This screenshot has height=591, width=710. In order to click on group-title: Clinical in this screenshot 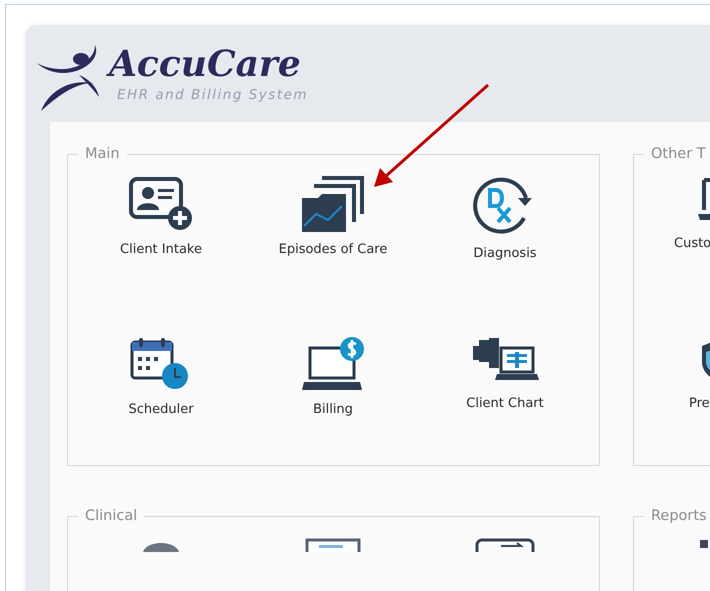, I will do `click(111, 516)`.